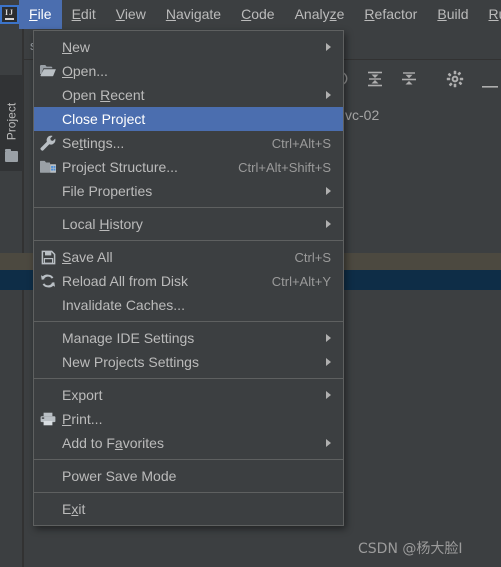  Describe the element at coordinates (130, 362) in the screenshot. I see `menu-item-label: New Projects Settings` at that location.